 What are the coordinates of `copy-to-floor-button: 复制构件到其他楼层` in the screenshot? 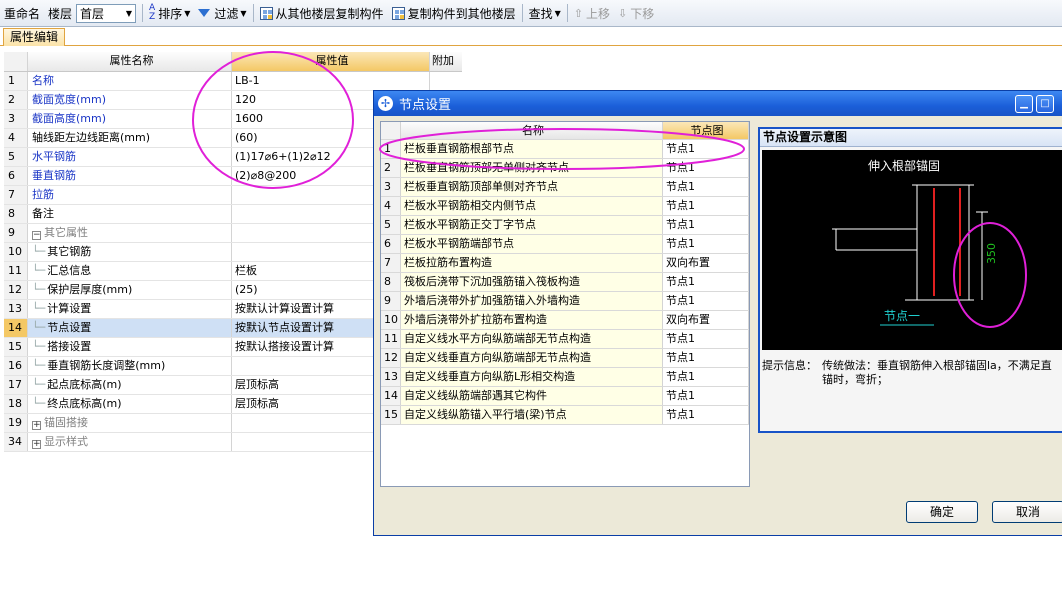 It's located at (454, 13).